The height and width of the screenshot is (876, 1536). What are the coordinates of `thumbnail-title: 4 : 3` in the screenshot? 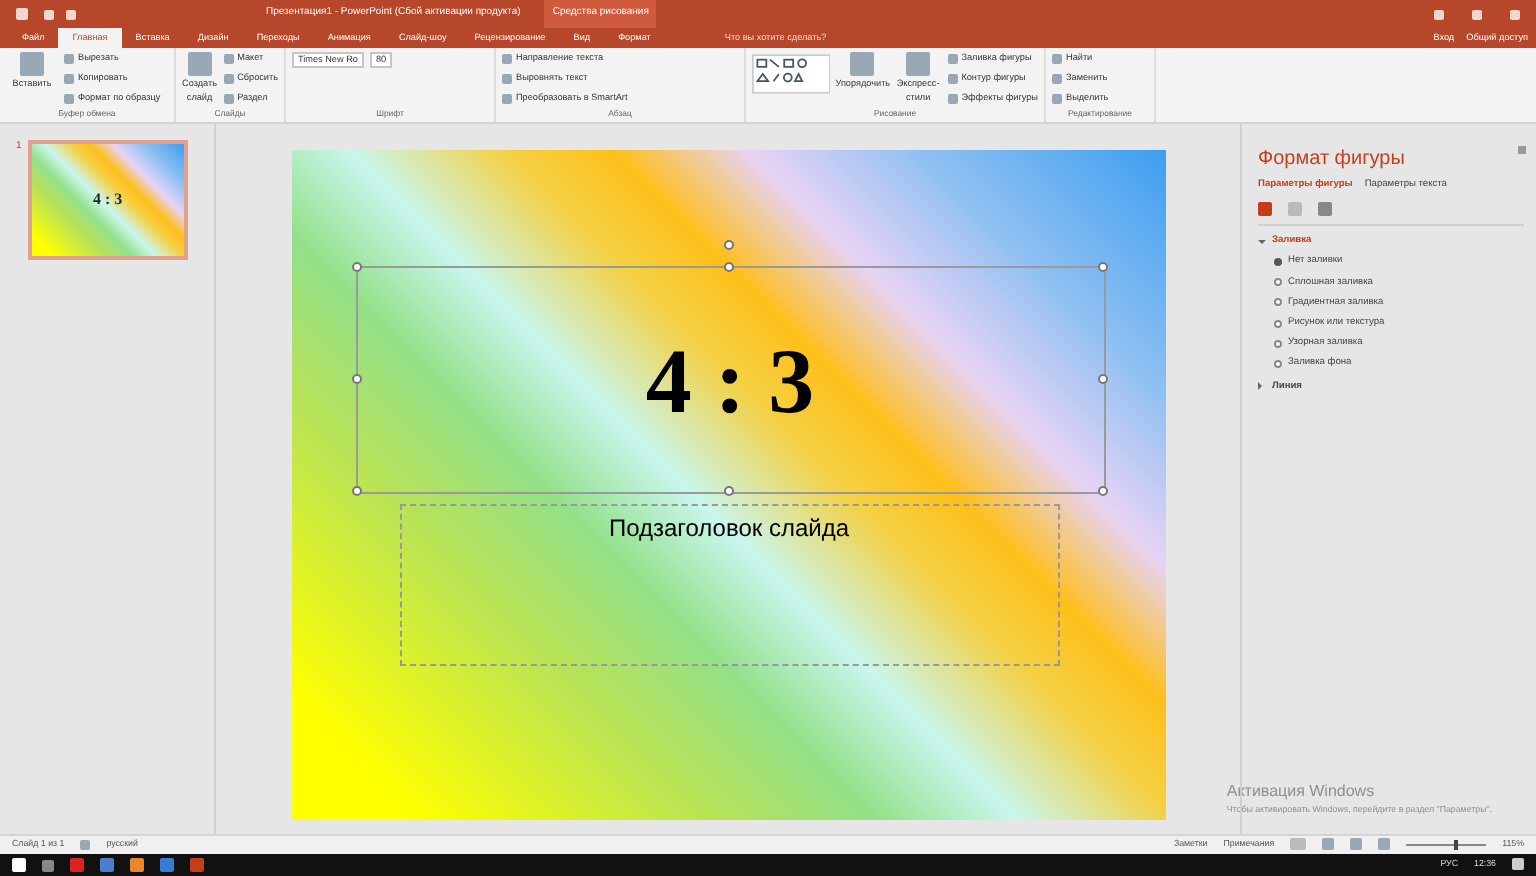 It's located at (107, 200).